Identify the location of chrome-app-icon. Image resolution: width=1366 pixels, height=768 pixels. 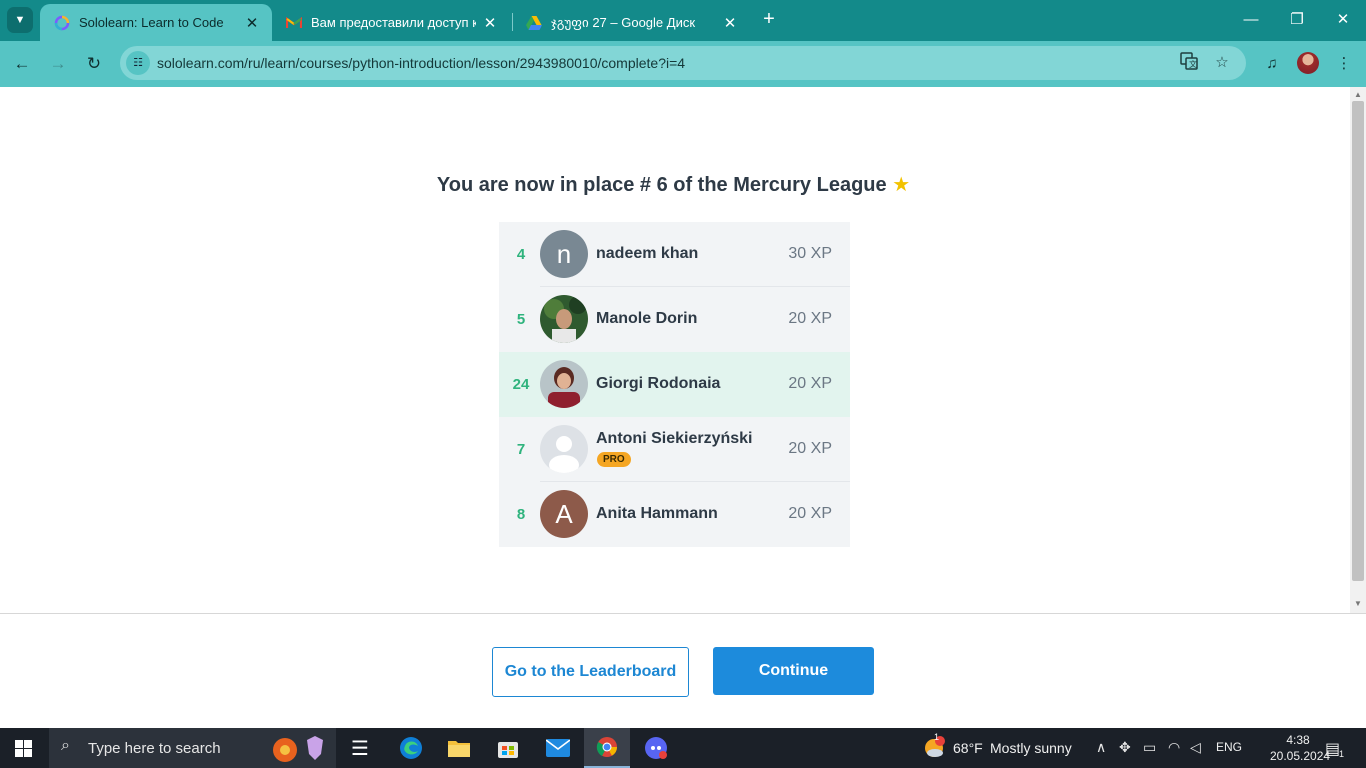
(607, 748).